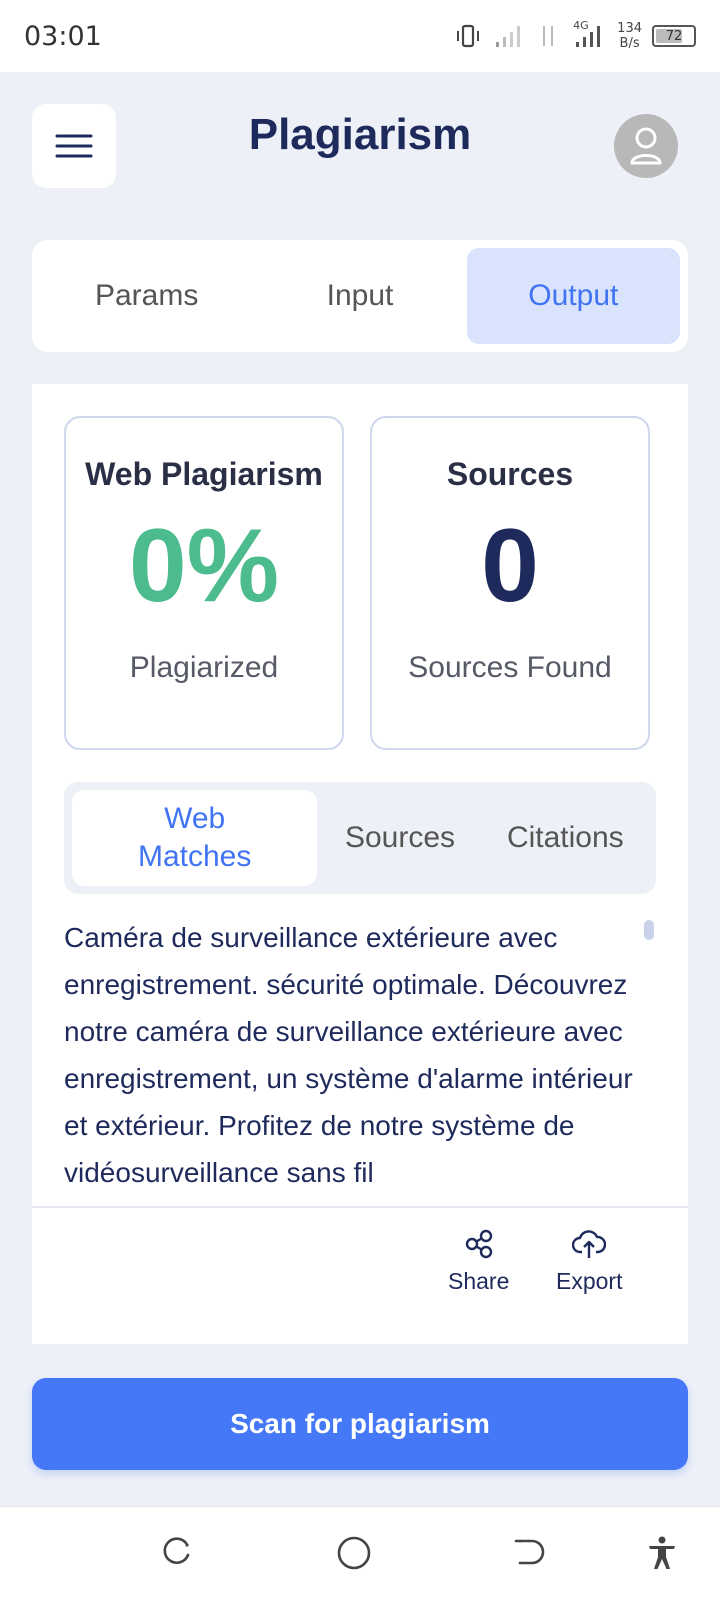 This screenshot has width=720, height=1600. Describe the element at coordinates (565, 838) in the screenshot. I see `tab-citations: Citations` at that location.